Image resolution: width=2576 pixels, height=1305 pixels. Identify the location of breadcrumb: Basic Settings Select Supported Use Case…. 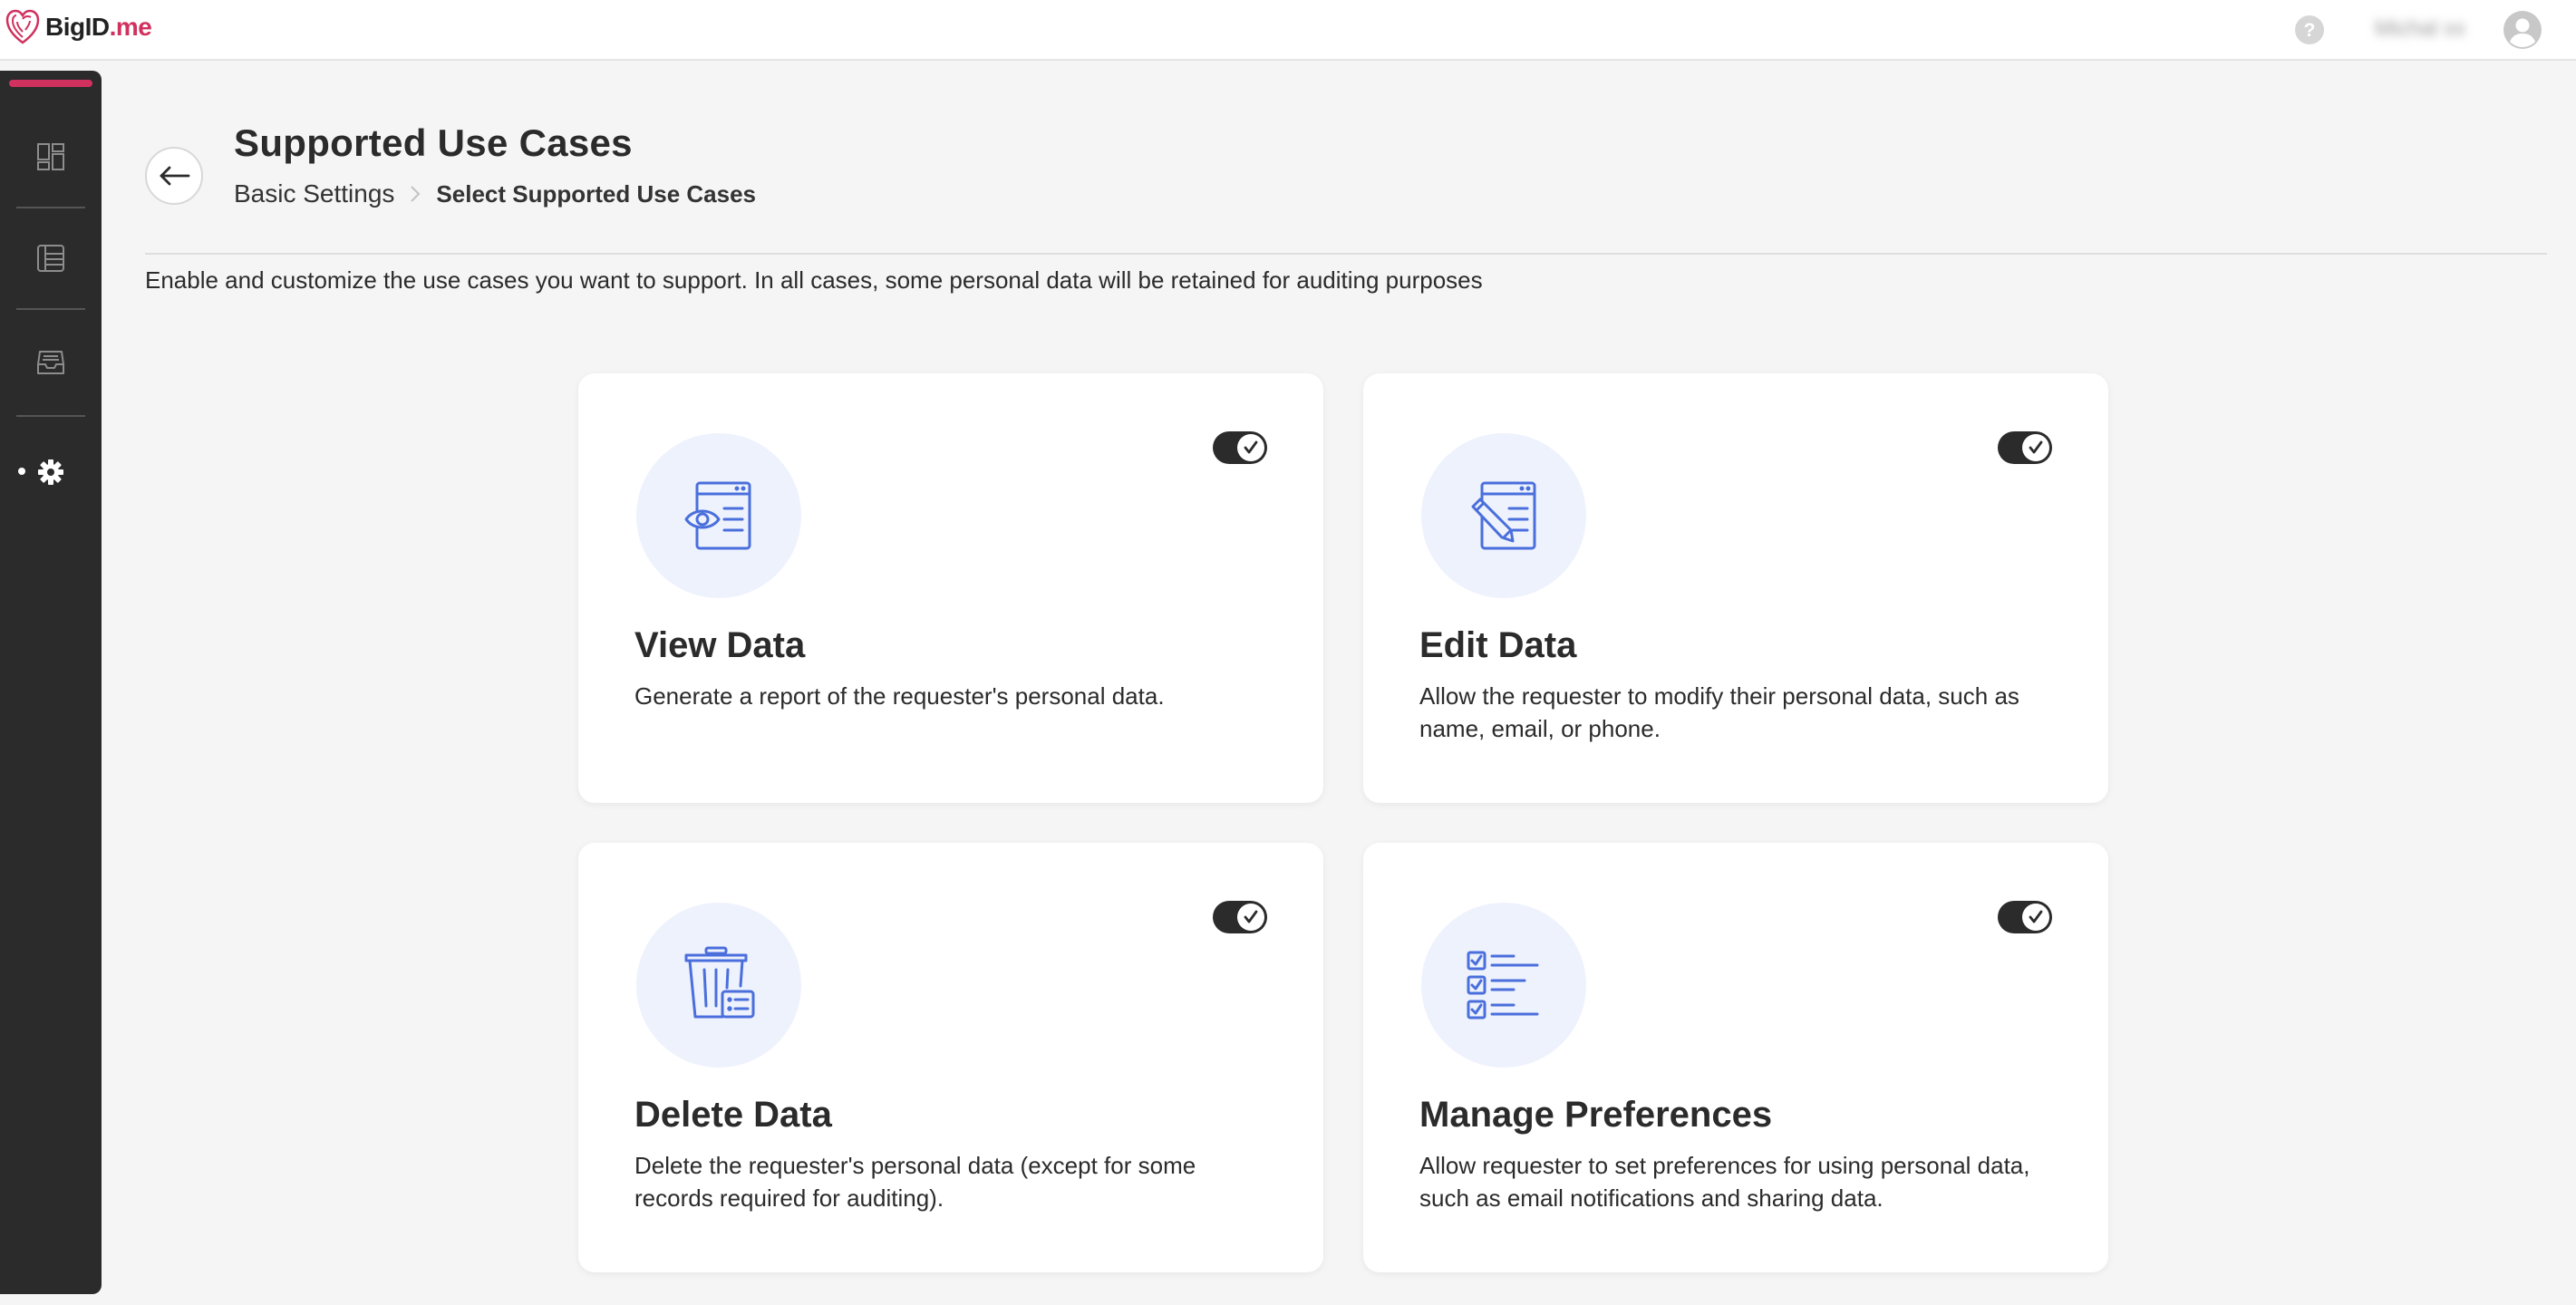
(495, 193).